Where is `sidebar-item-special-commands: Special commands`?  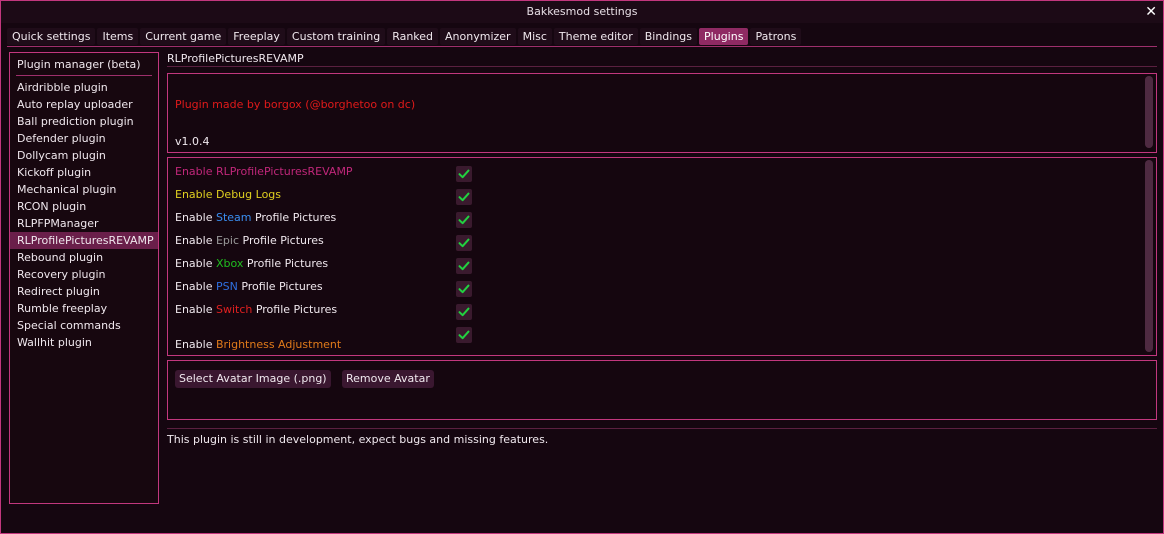 sidebar-item-special-commands: Special commands is located at coordinates (84, 325).